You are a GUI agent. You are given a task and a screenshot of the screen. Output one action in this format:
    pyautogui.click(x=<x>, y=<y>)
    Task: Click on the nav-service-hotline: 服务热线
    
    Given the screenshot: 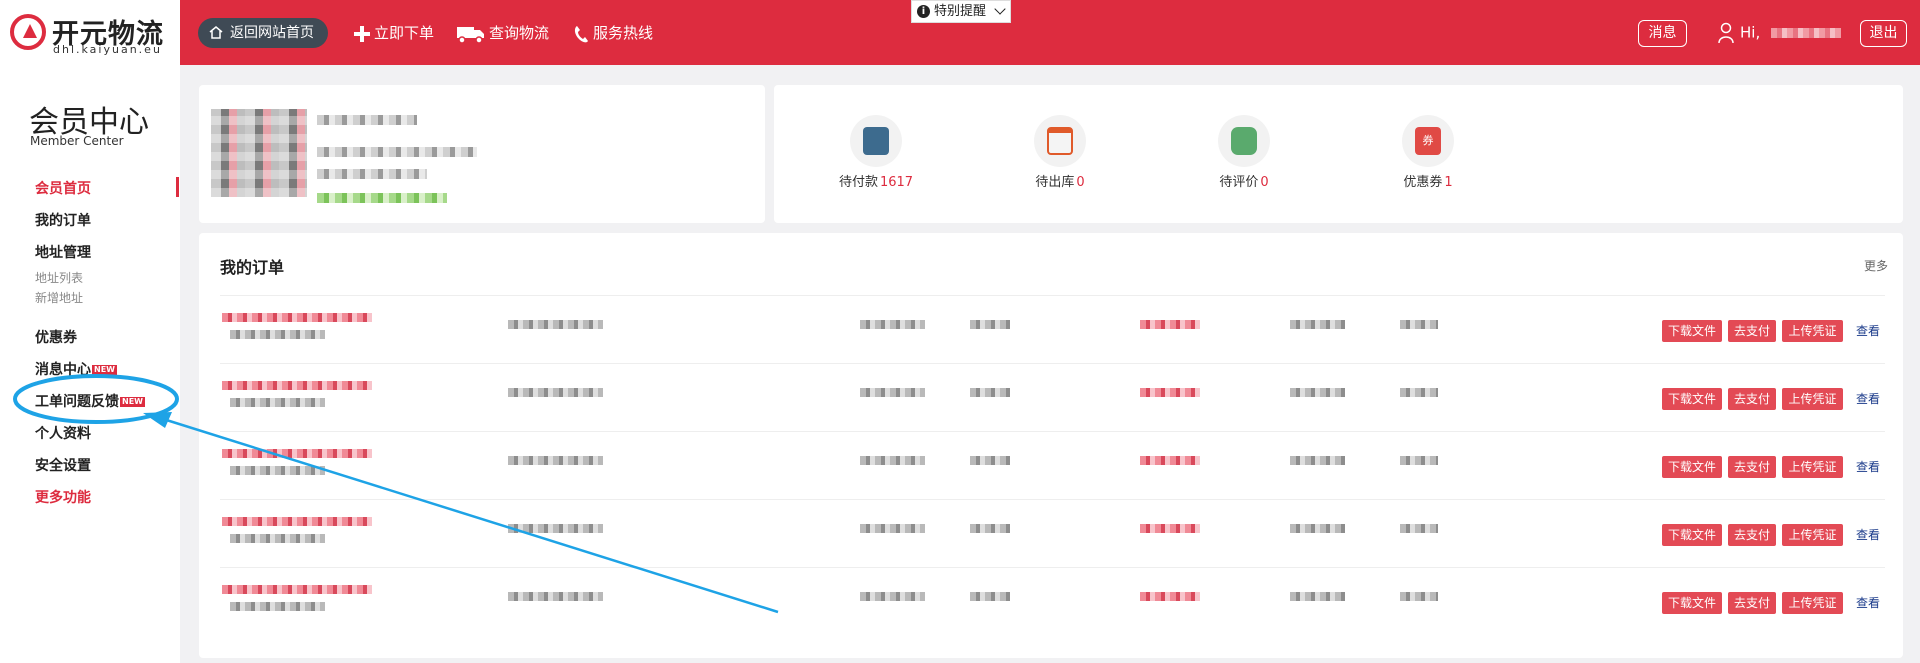 What is the action you would take?
    pyautogui.click(x=612, y=33)
    